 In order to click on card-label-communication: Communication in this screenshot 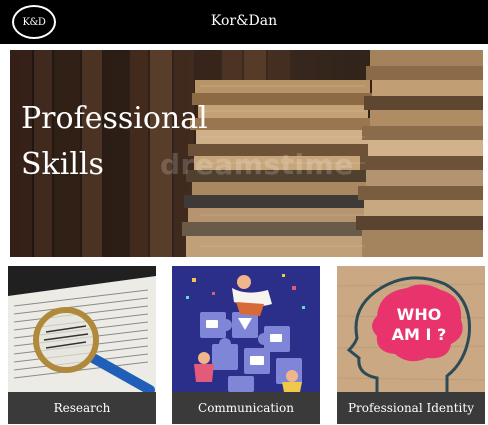, I will do `click(246, 408)`.